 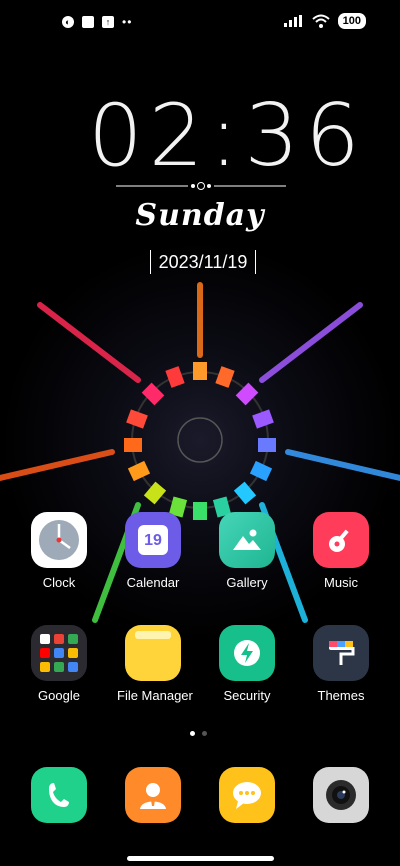 I want to click on page-dot-active, so click(x=192, y=733).